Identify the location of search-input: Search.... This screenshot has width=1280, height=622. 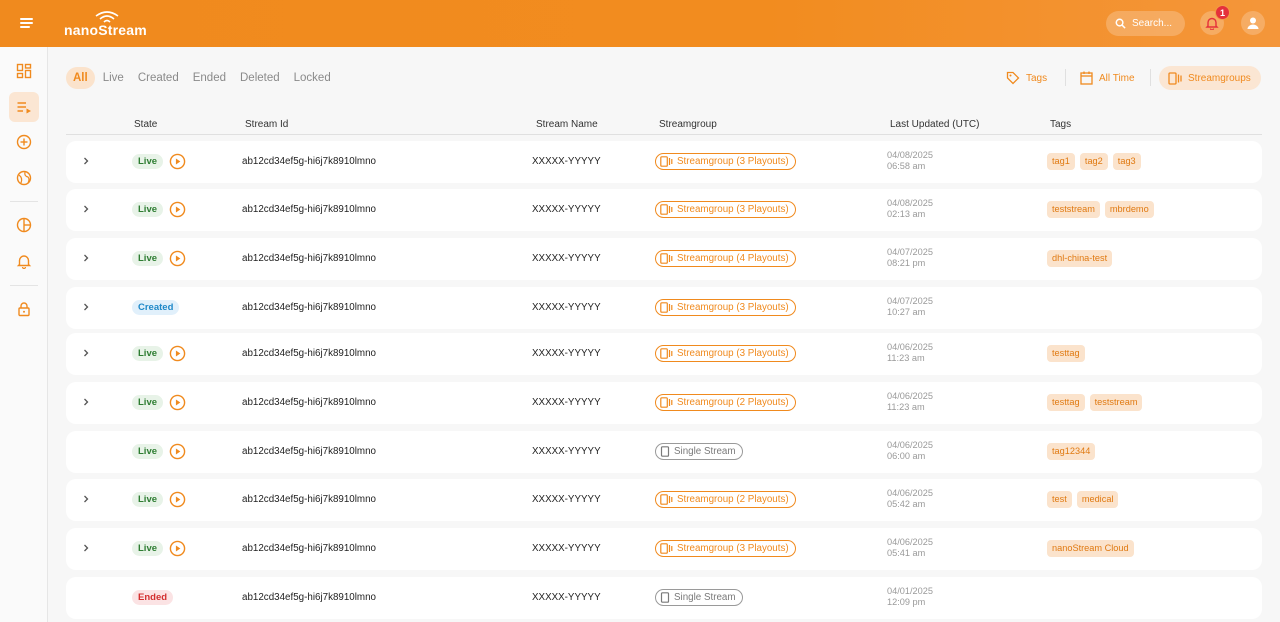
(1145, 23).